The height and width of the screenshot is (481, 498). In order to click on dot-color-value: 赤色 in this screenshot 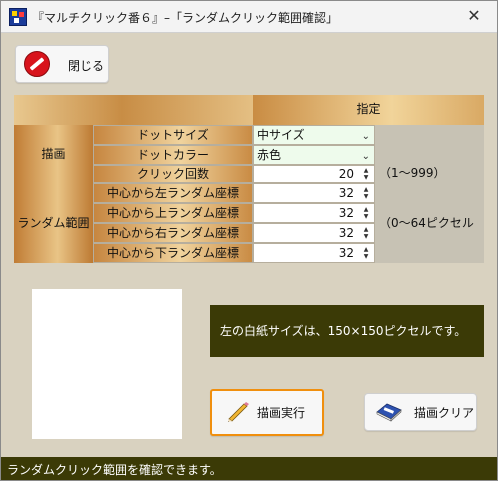, I will do `click(269, 155)`.